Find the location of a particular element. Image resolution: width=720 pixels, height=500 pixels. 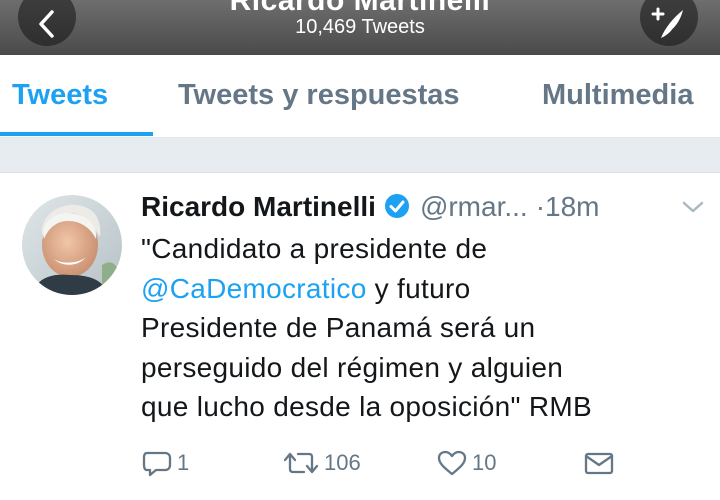

tweet-header: Ricardo Martinelli @rmar... ·18m is located at coordinates (426, 209).